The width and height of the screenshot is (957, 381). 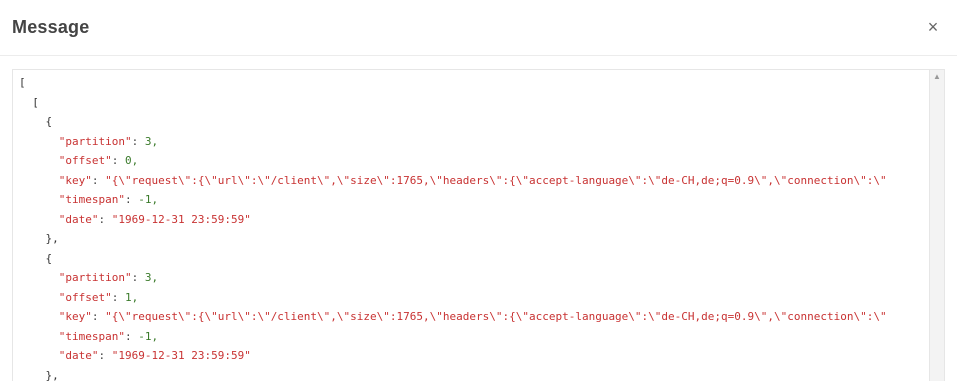 I want to click on vertical-scrollbar: ▲, so click(x=936, y=225).